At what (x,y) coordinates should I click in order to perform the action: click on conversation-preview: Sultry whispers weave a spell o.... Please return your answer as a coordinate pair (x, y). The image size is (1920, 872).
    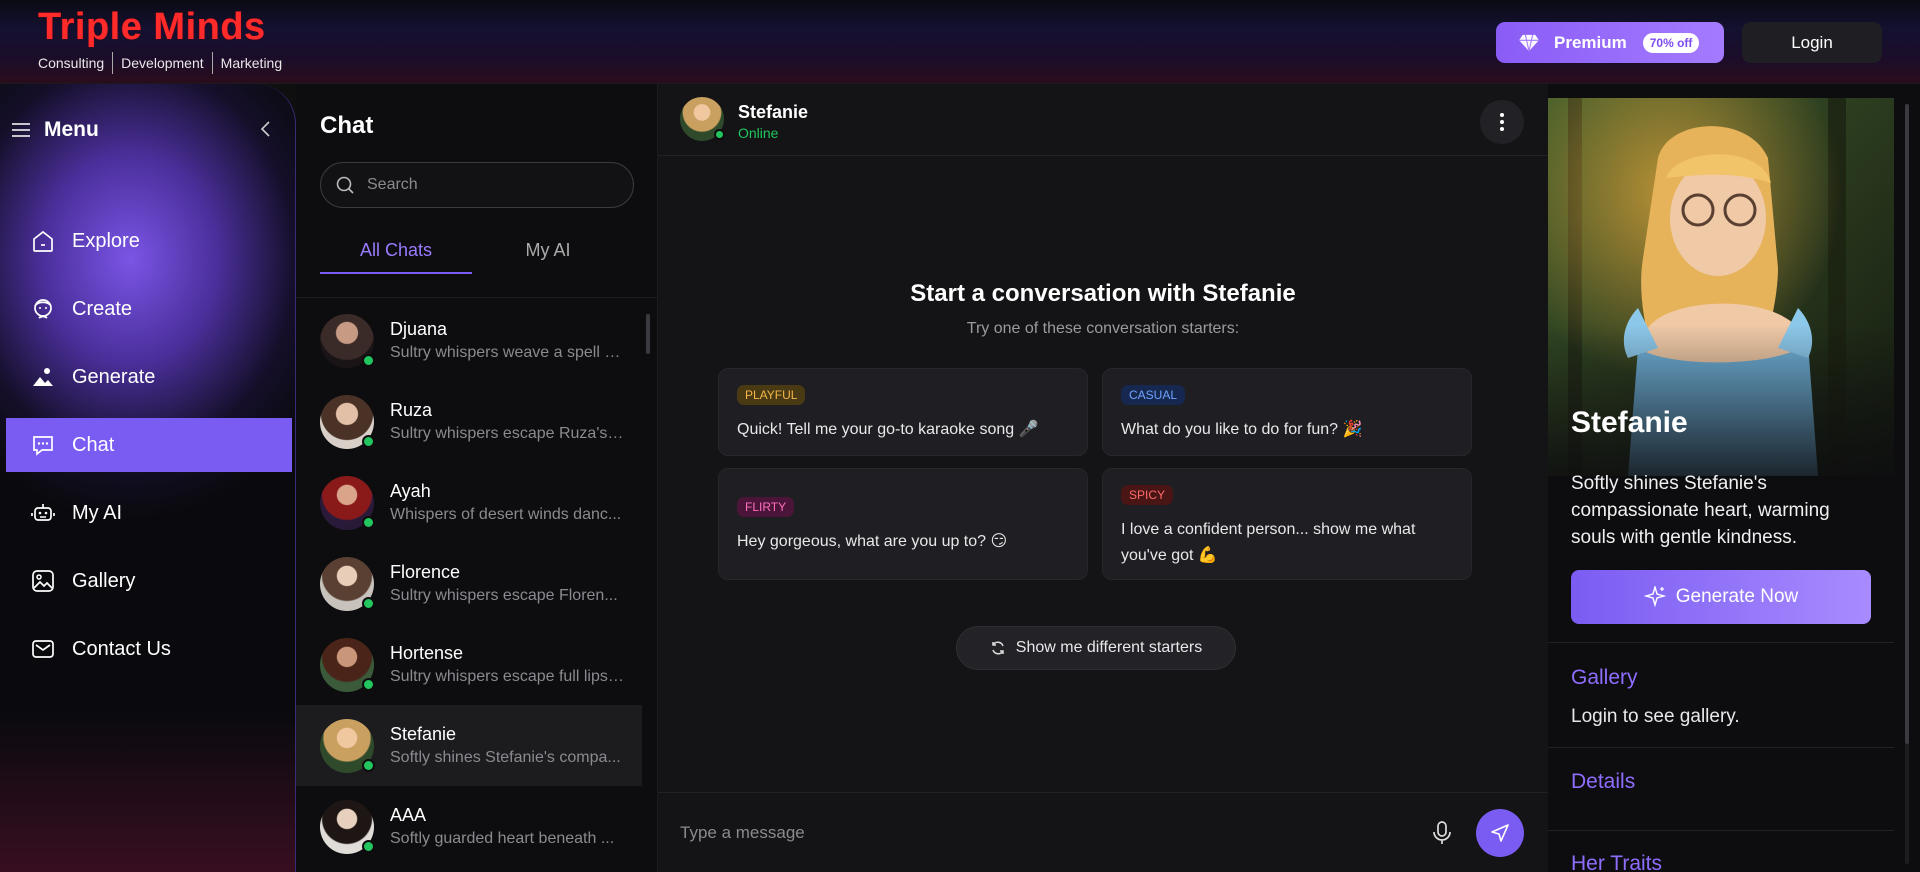
    Looking at the image, I should click on (507, 352).